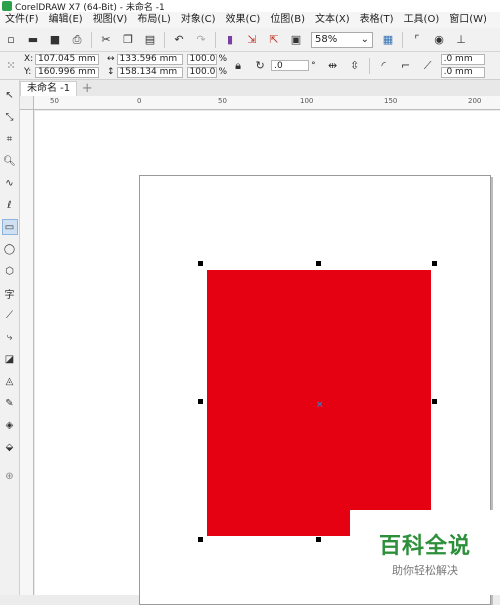 Image resolution: width=500 pixels, height=605 pixels. I want to click on height-field: 158.134 mm, so click(149, 72).